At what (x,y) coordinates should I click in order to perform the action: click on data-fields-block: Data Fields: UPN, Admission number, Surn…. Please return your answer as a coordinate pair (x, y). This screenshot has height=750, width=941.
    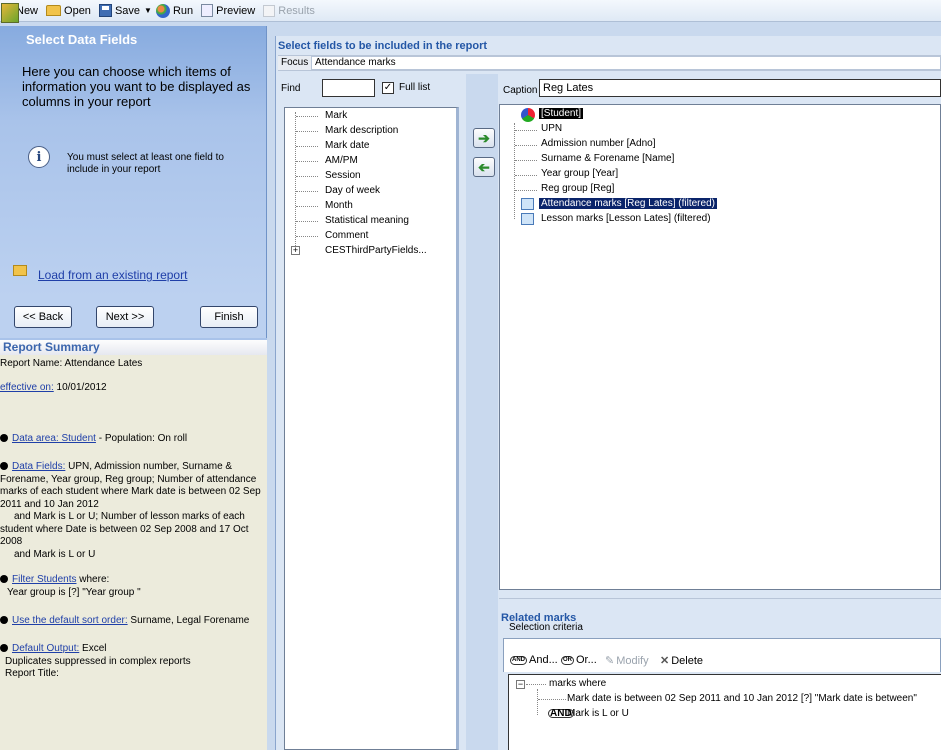
    Looking at the image, I should click on (132, 511).